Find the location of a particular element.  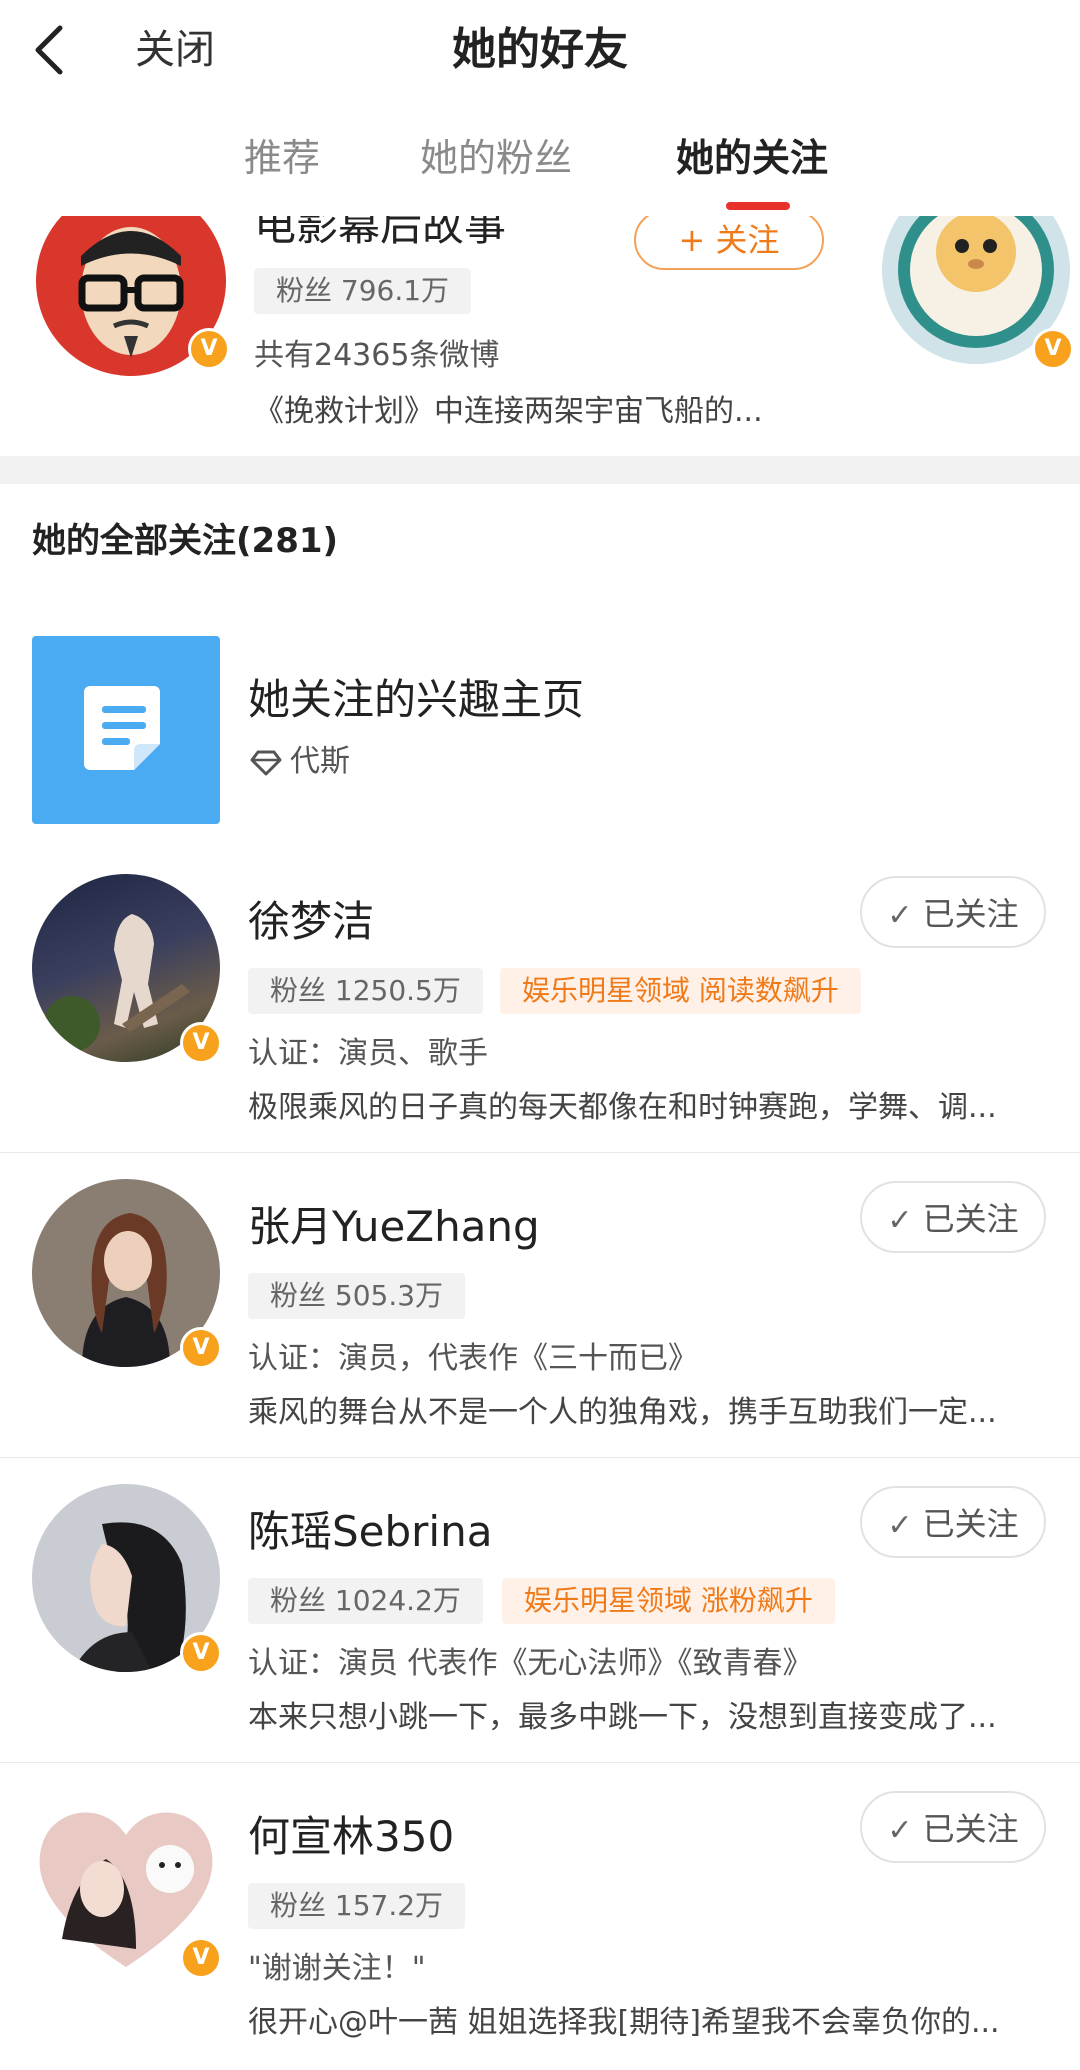

interest-page-thumb is located at coordinates (126, 730).